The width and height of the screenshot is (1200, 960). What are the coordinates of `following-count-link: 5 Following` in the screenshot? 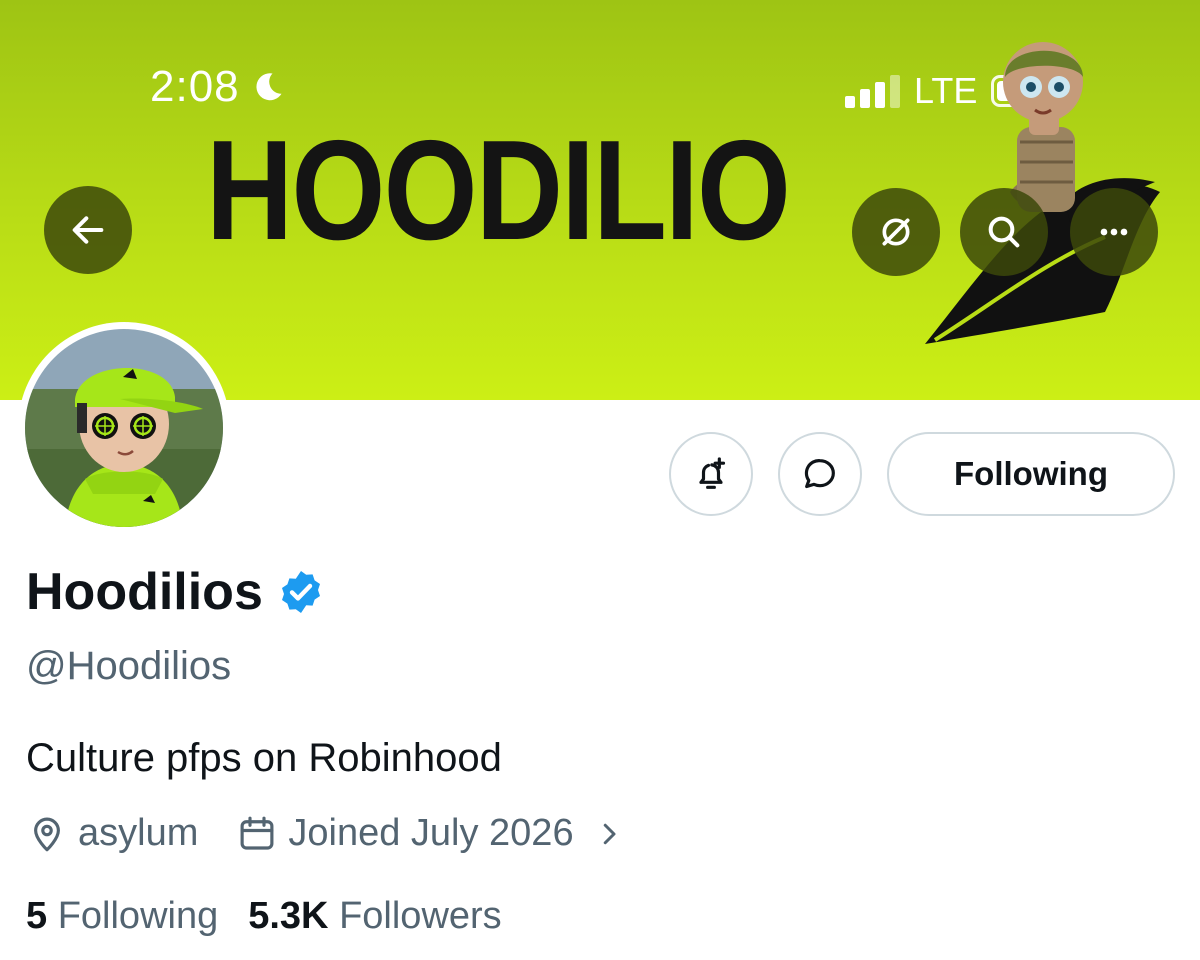 It's located at (122, 916).